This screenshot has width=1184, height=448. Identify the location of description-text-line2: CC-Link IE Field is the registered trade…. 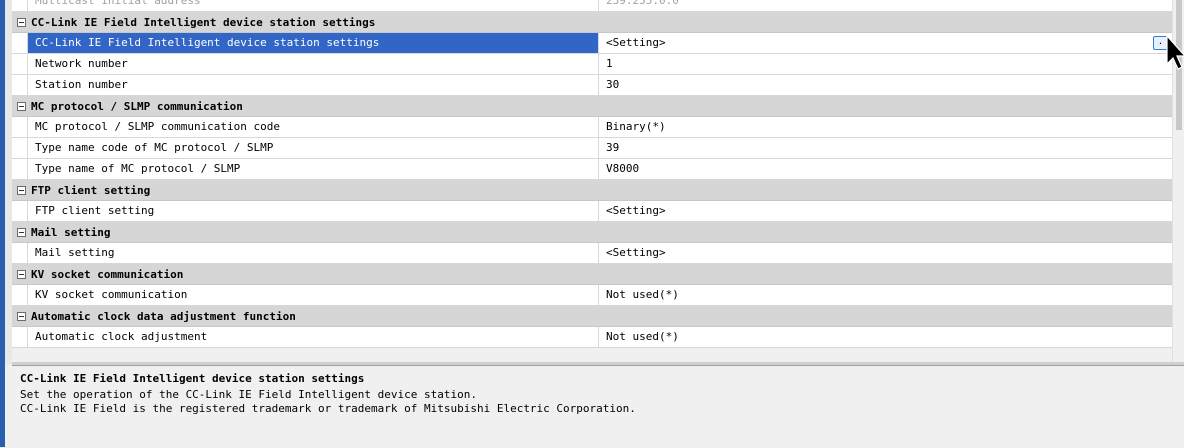
(328, 408).